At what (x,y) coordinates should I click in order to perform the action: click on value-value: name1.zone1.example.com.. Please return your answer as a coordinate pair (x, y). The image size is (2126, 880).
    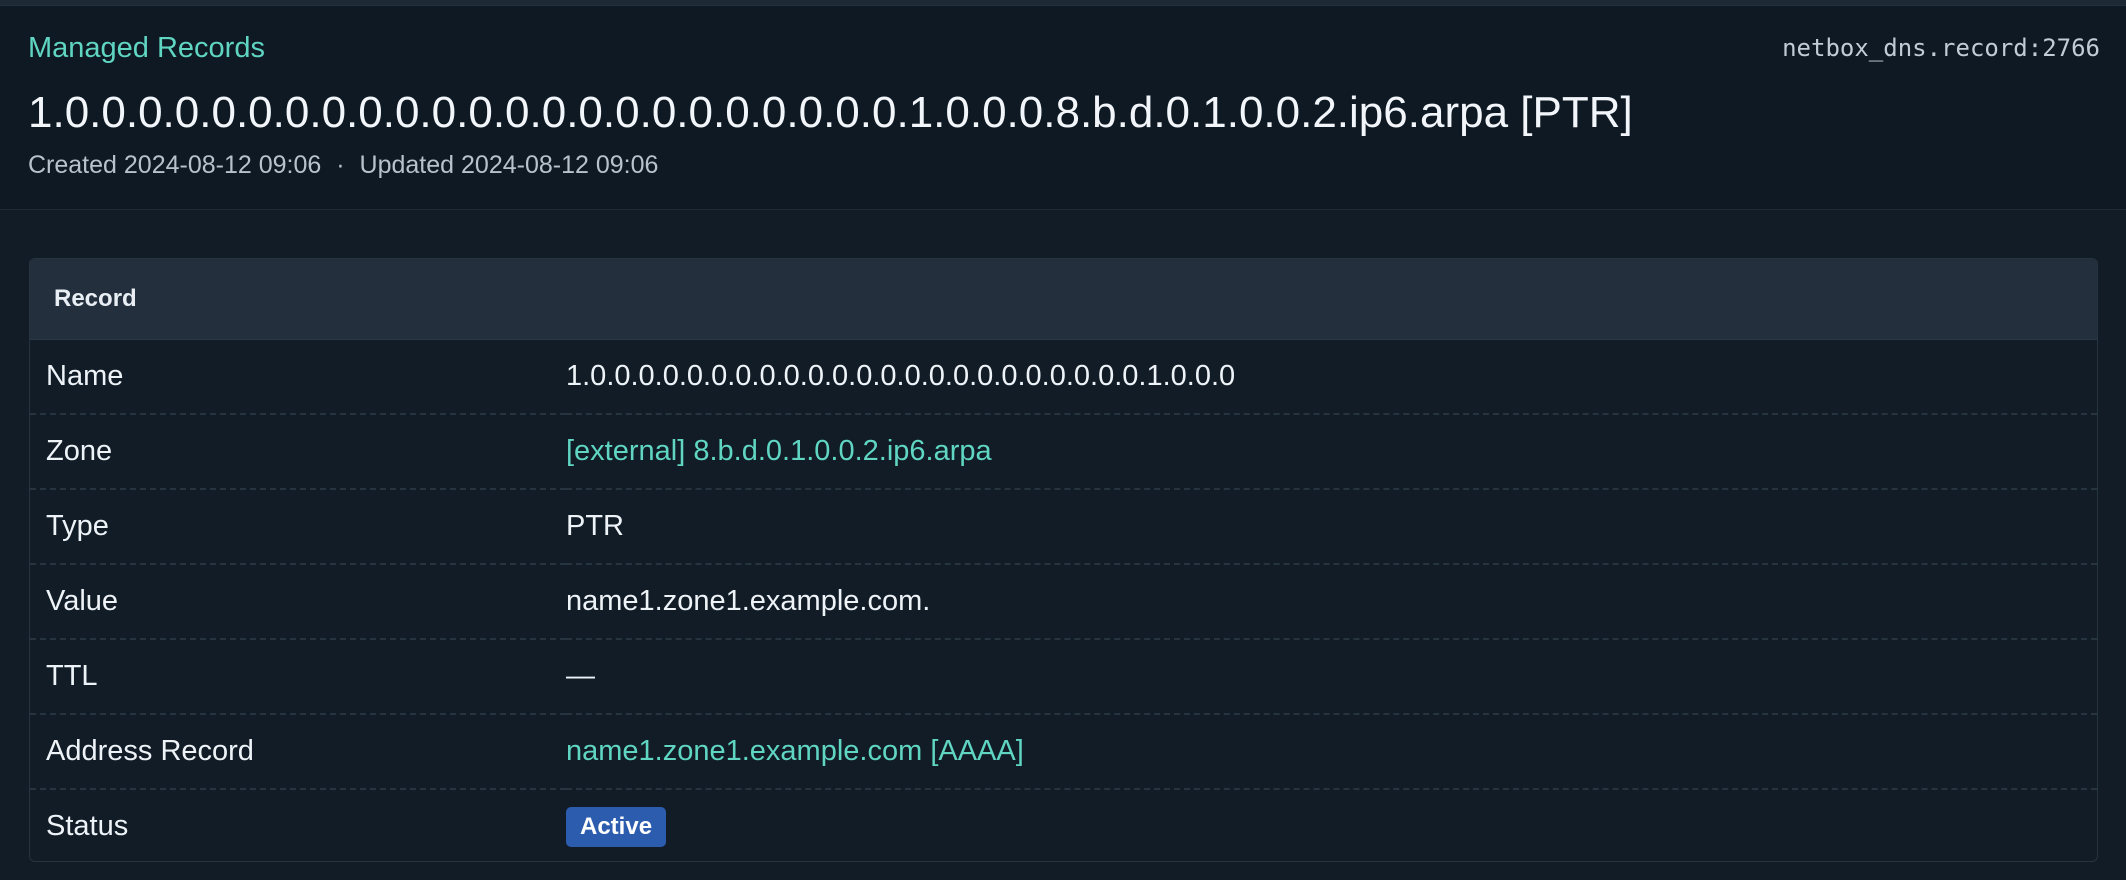
    Looking at the image, I should click on (1331, 602).